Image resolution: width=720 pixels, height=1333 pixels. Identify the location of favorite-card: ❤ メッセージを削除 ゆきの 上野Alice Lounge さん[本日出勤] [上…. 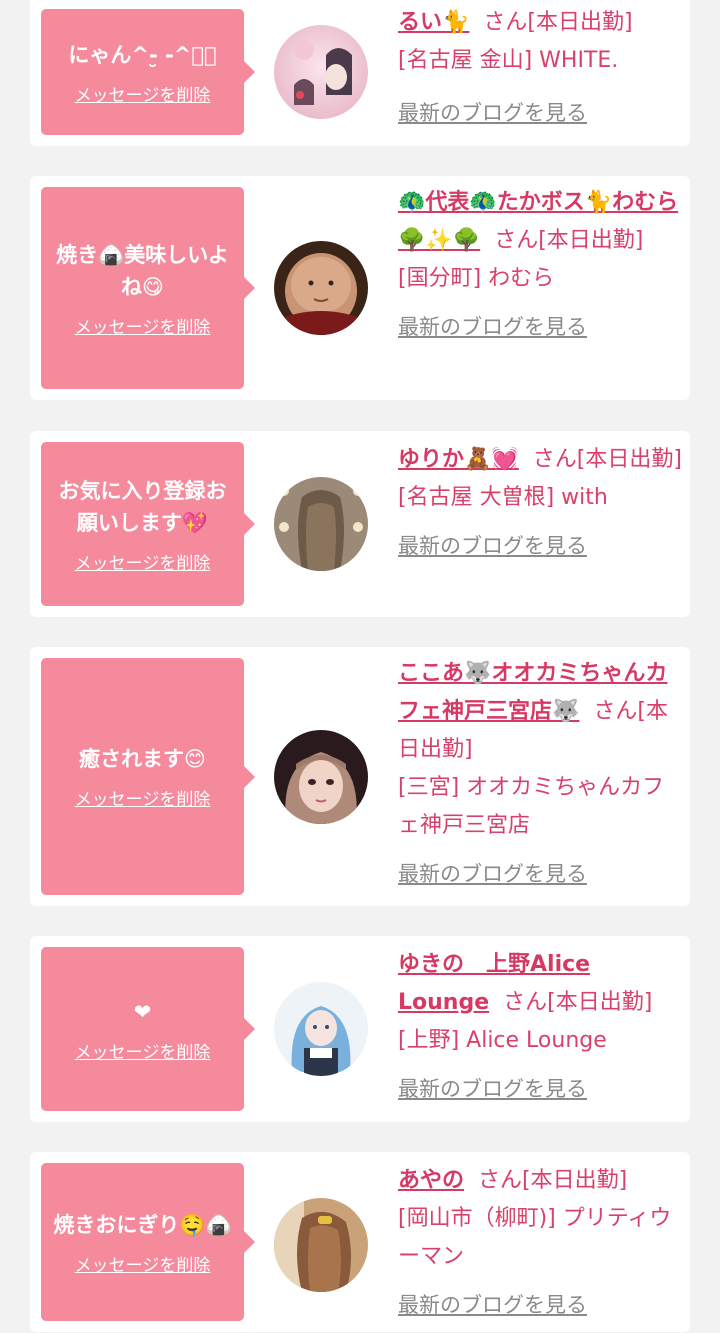
(360, 1029).